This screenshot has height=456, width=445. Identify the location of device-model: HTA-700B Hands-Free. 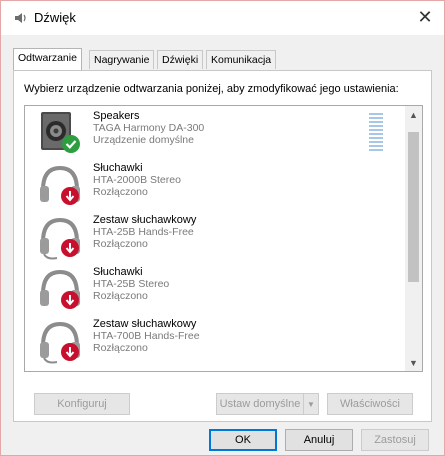
(146, 336).